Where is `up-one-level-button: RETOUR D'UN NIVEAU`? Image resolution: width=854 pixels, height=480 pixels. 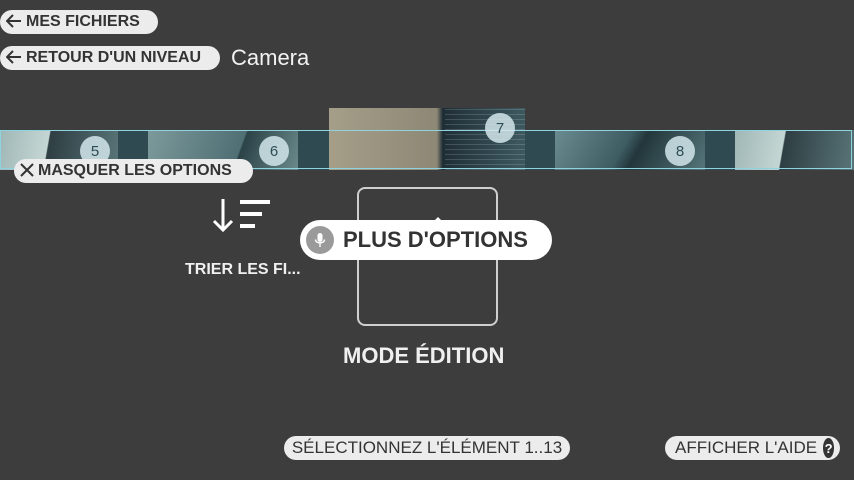
up-one-level-button: RETOUR D'UN NIVEAU is located at coordinates (110, 58).